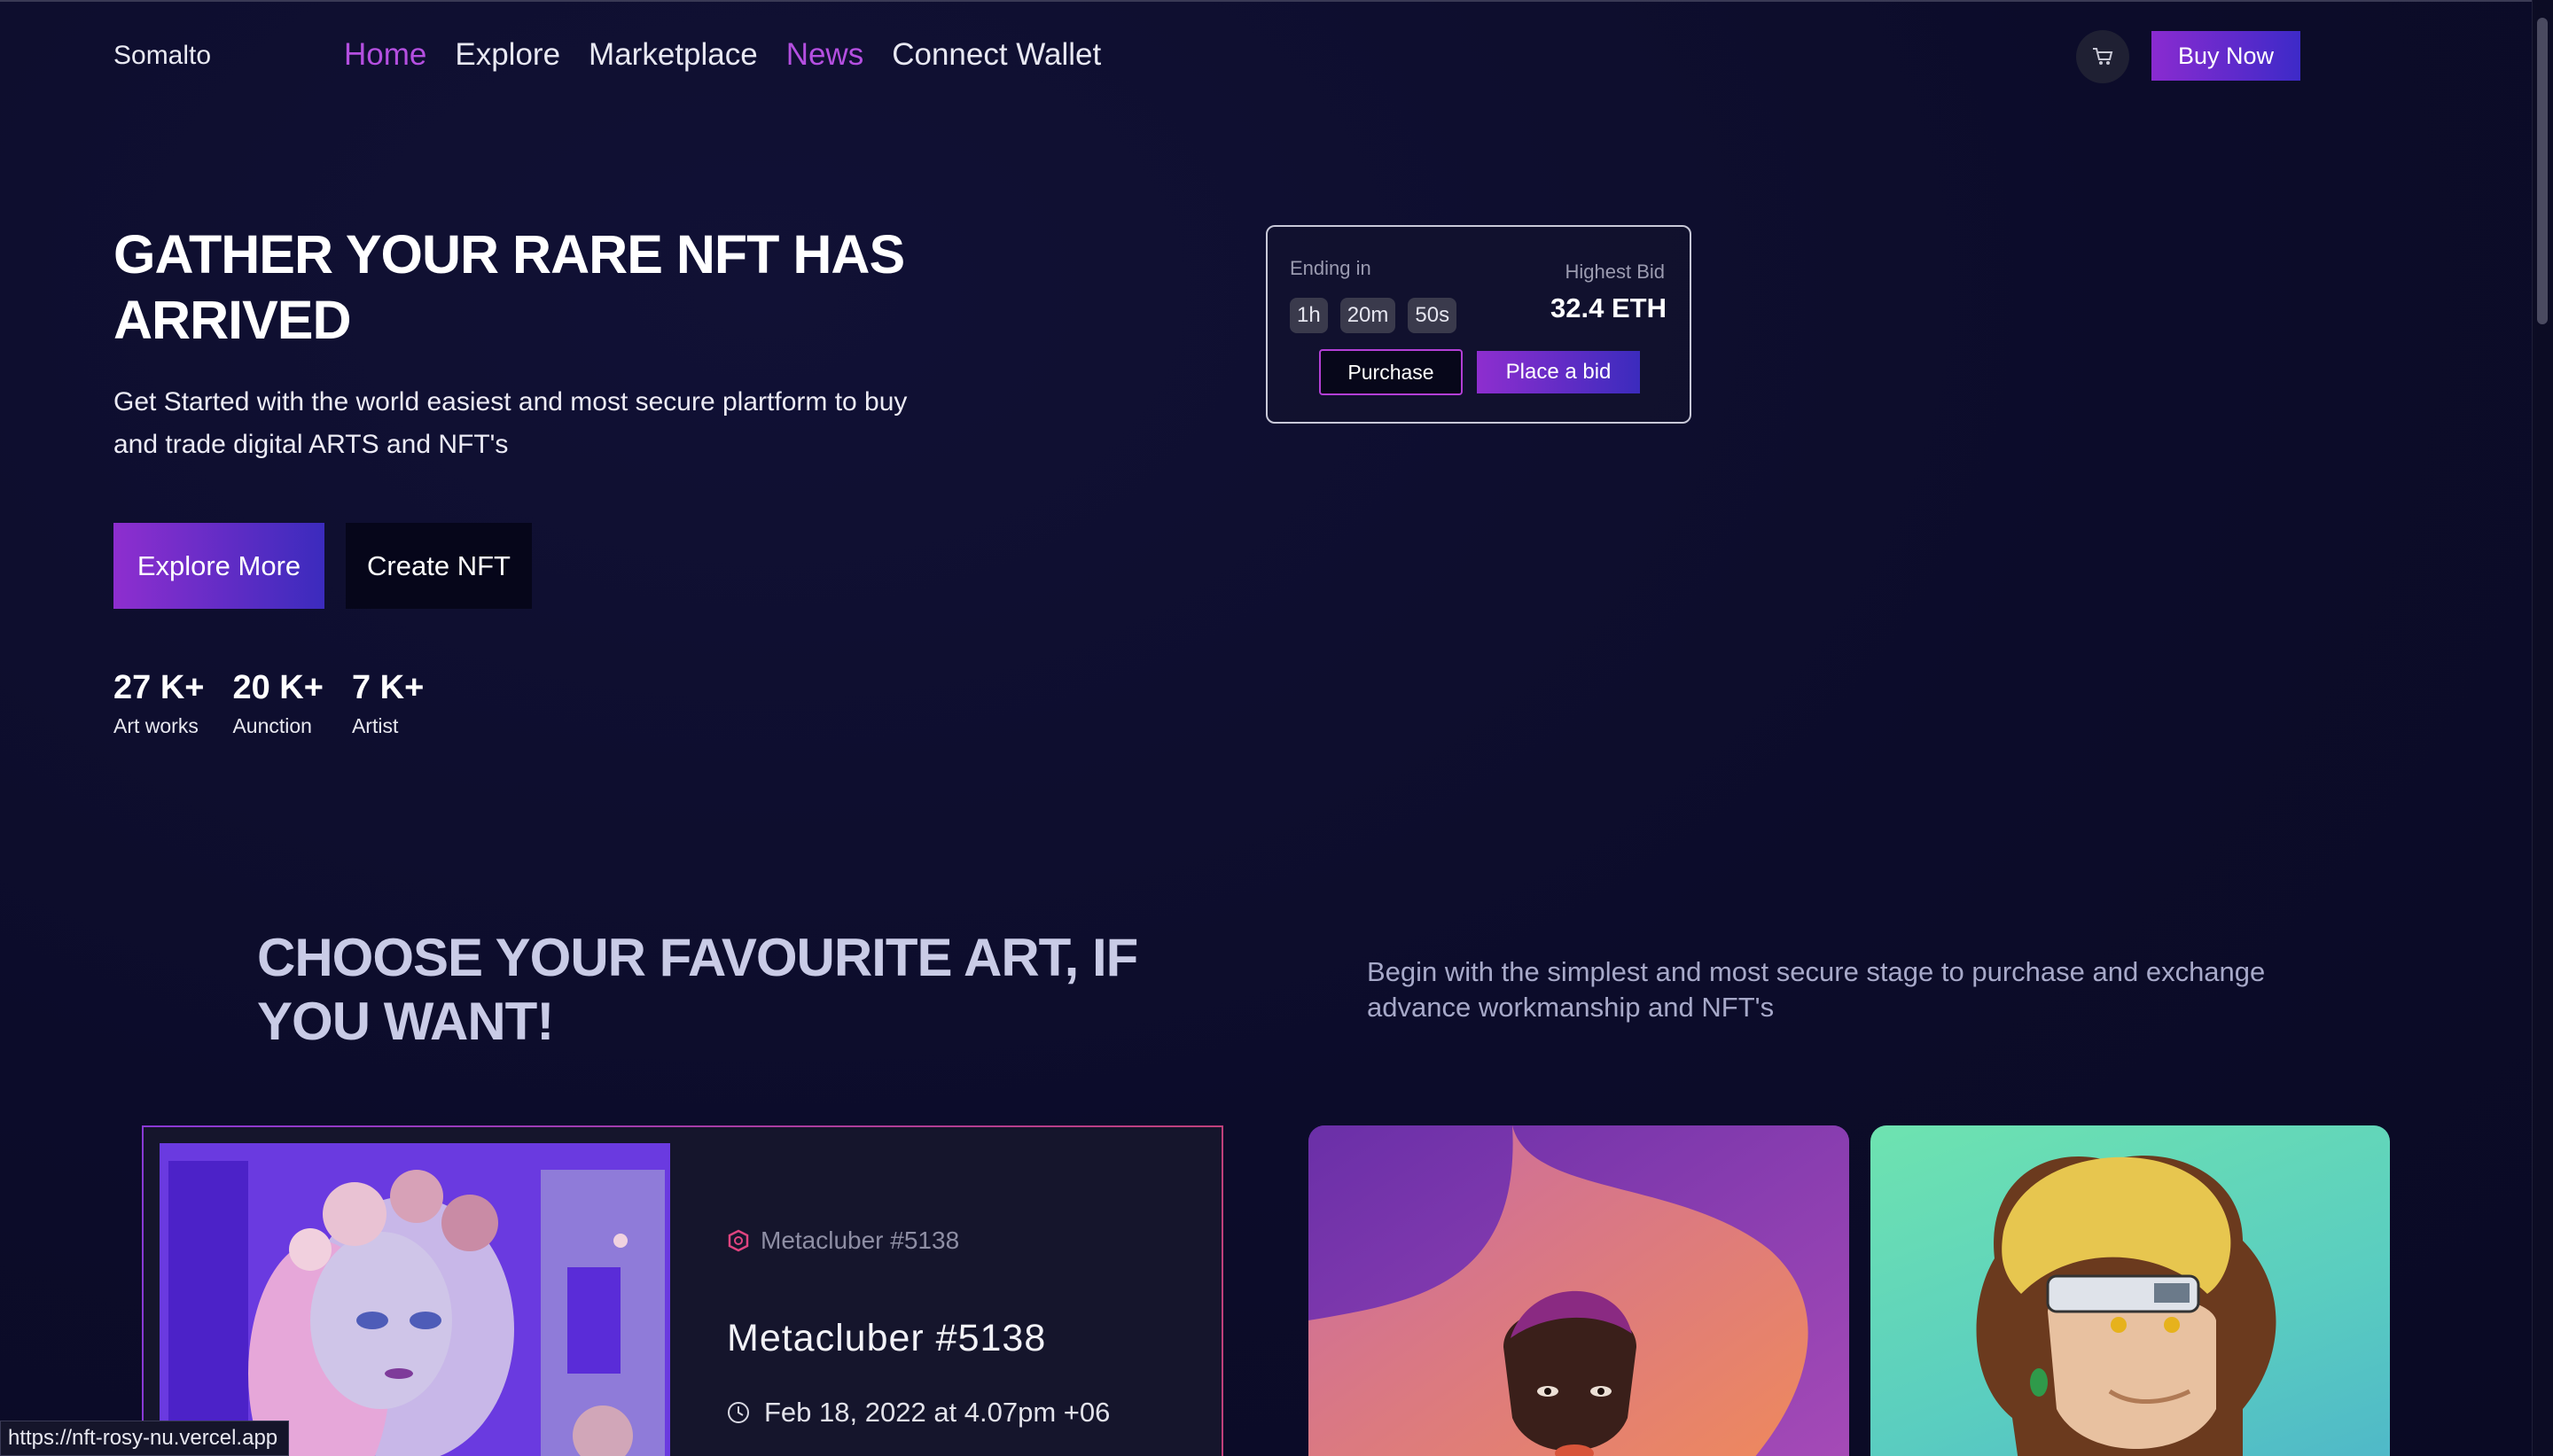  I want to click on featured-date: Feb 18, 2022 at 4.07pm +06, so click(918, 1413).